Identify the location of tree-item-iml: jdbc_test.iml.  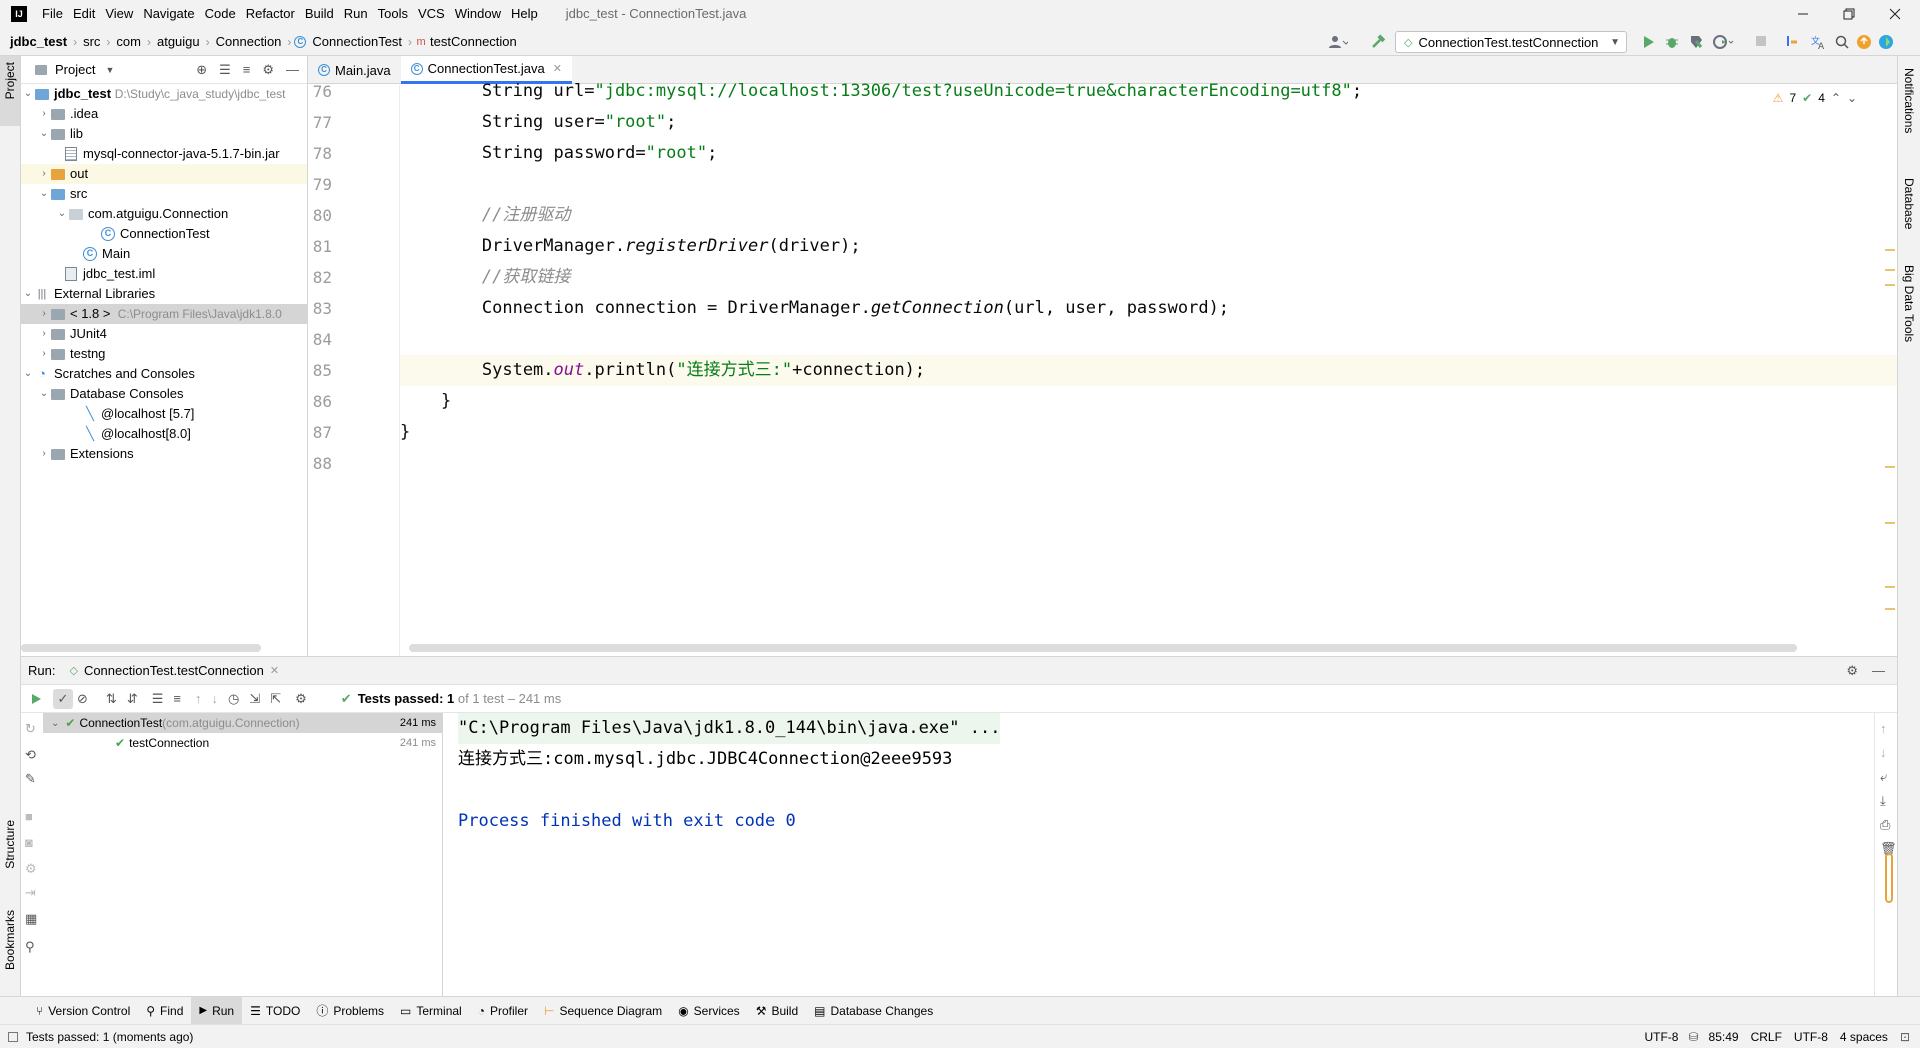
(110, 274).